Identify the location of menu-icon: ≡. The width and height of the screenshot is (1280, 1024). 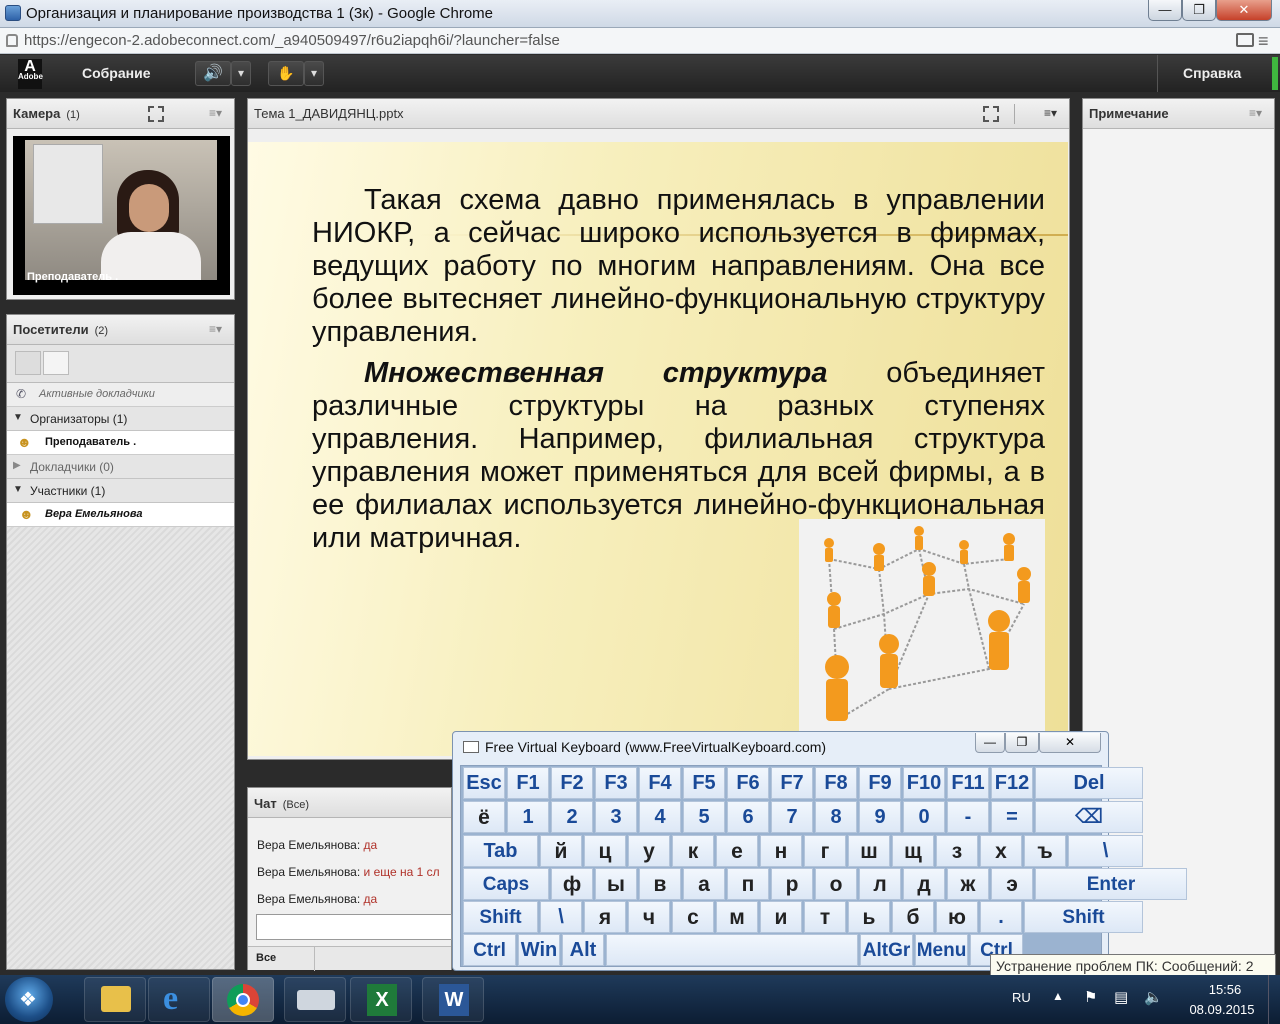
(1263, 41).